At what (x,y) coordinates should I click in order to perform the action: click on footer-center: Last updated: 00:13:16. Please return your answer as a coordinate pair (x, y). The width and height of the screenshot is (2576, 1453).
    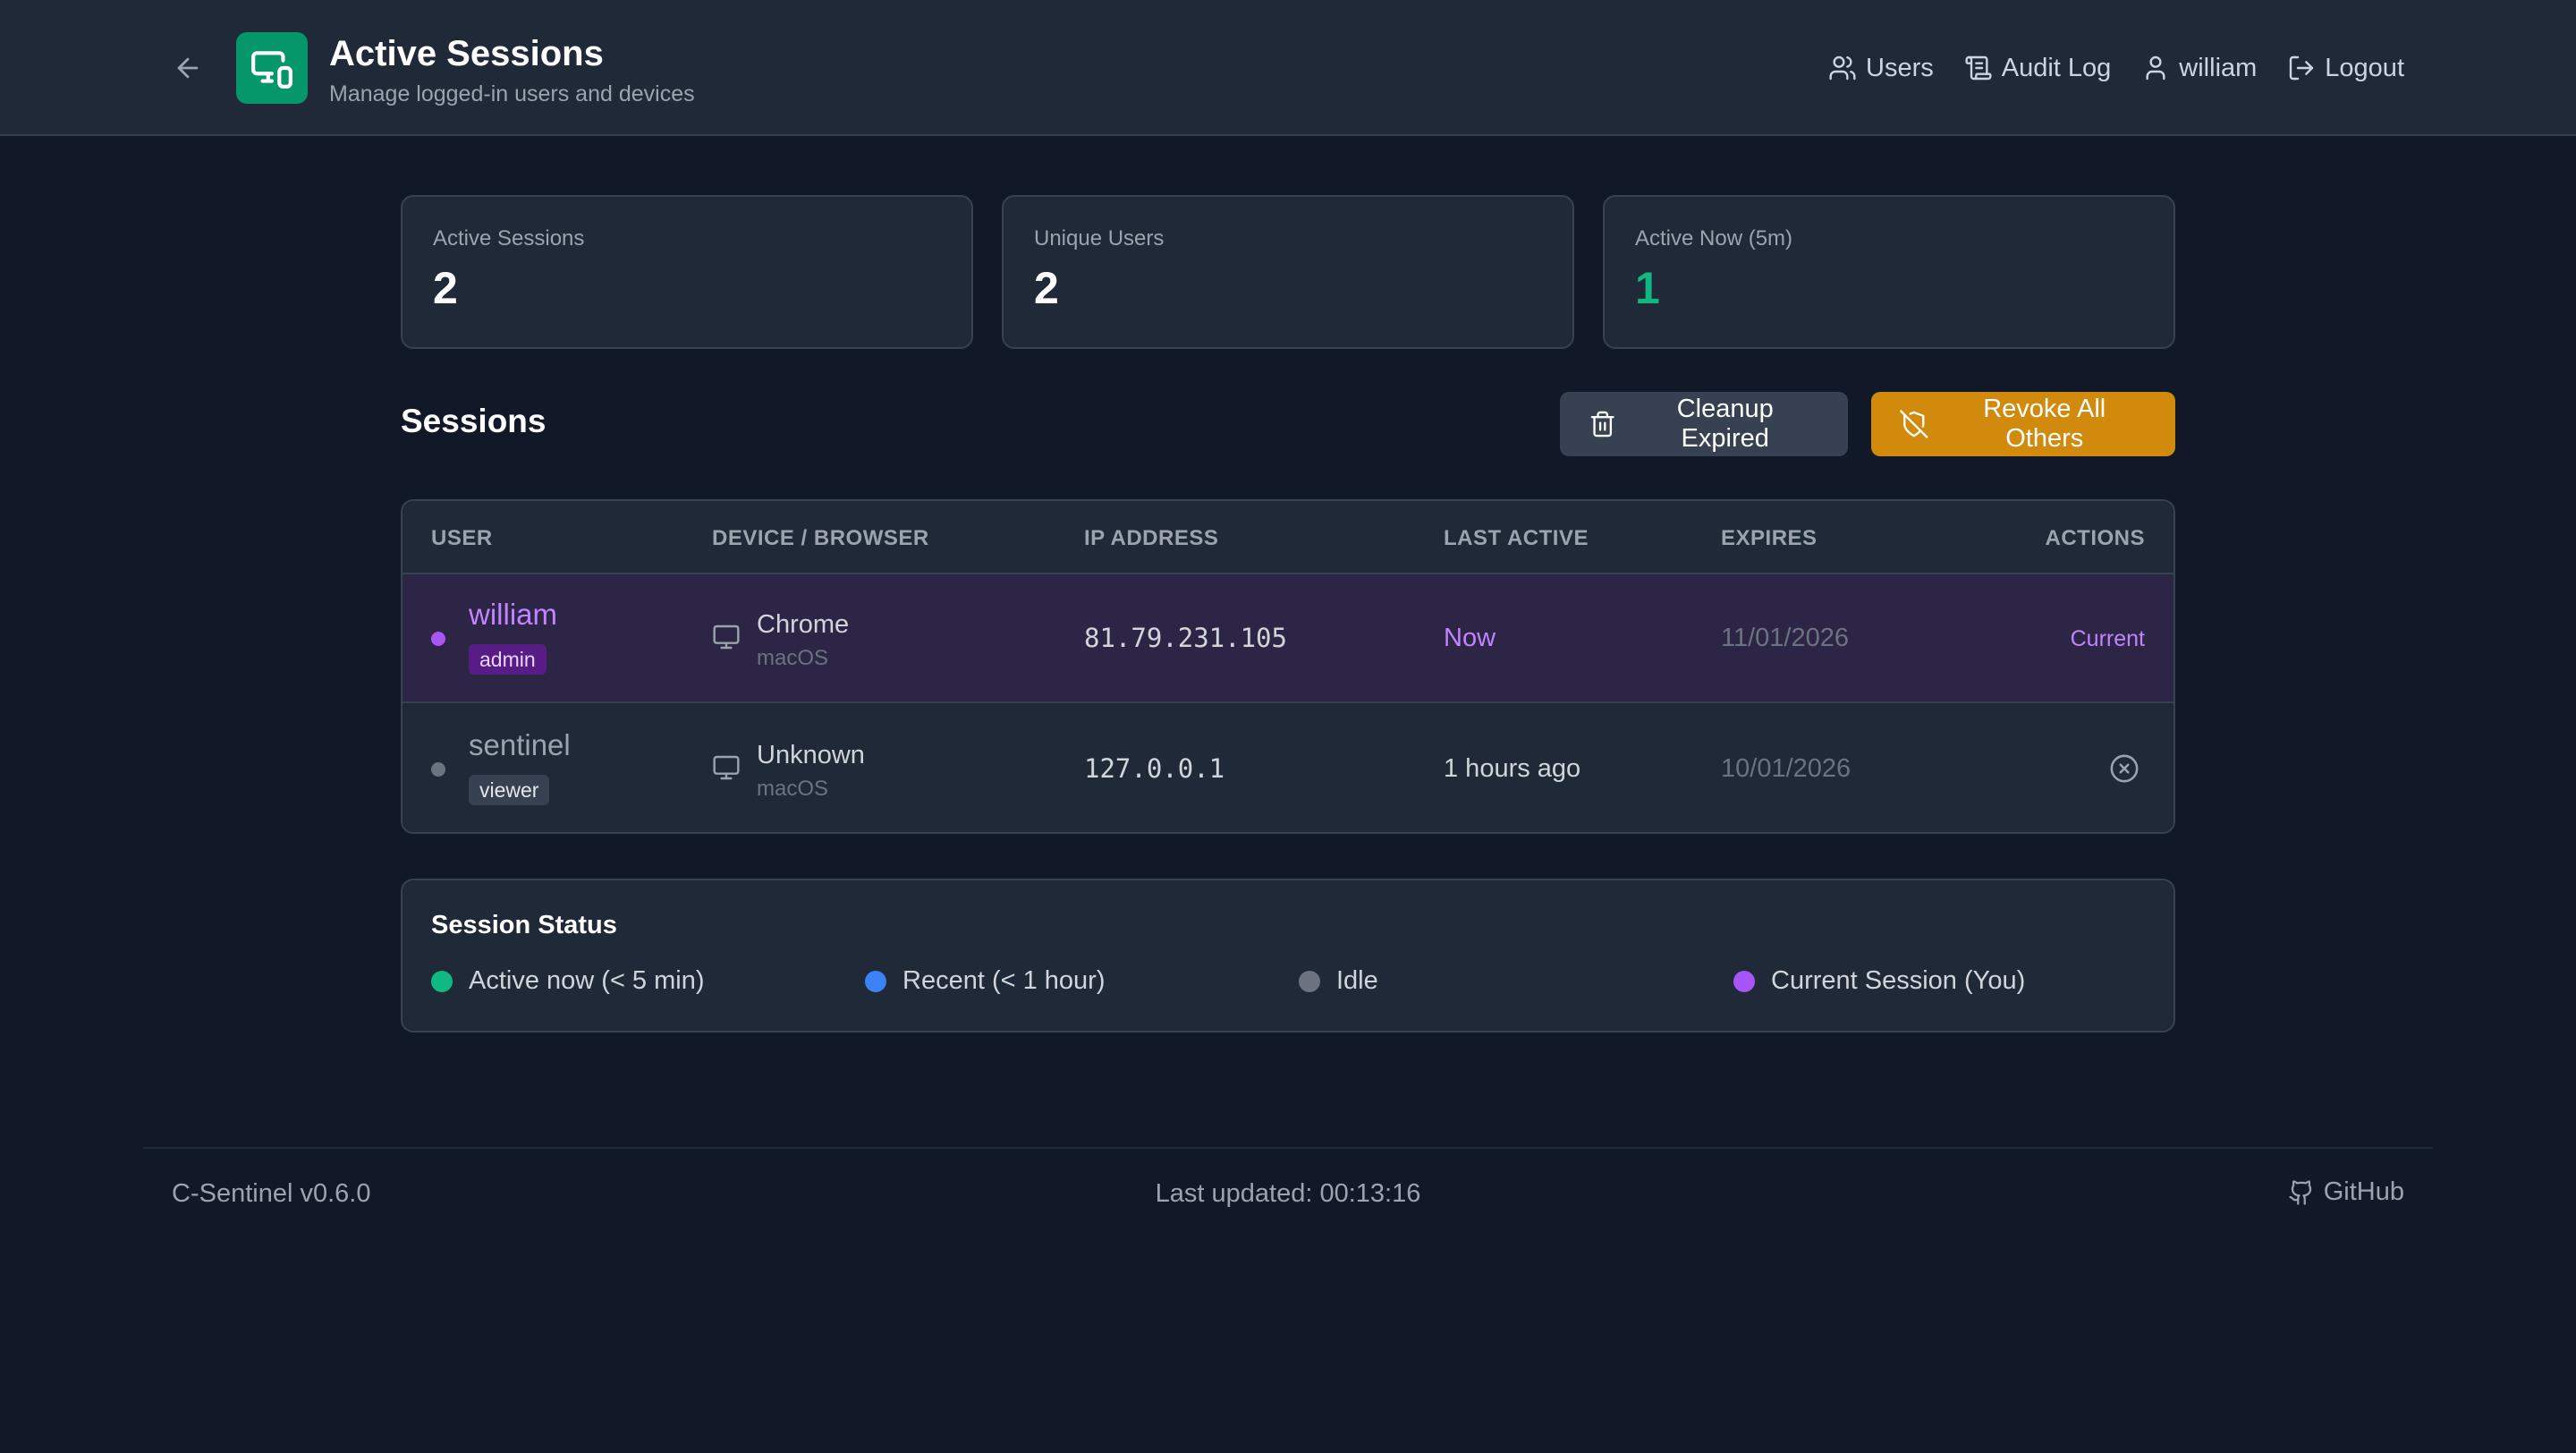
    Looking at the image, I should click on (1288, 1194).